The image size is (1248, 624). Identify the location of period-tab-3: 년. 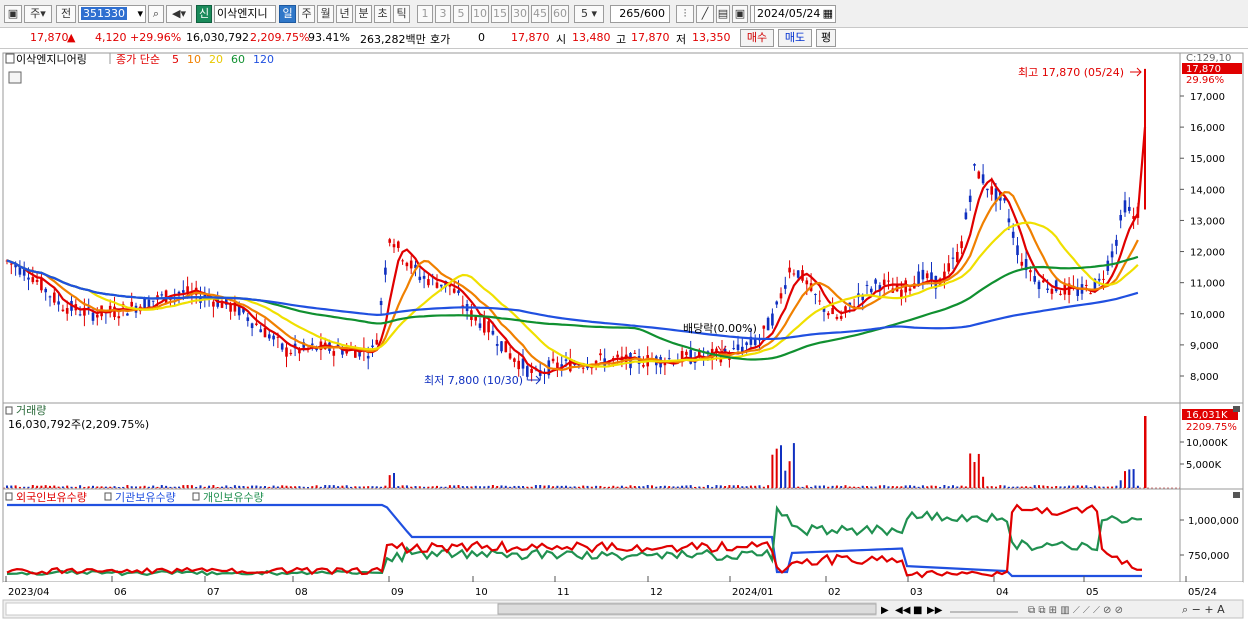
(344, 14).